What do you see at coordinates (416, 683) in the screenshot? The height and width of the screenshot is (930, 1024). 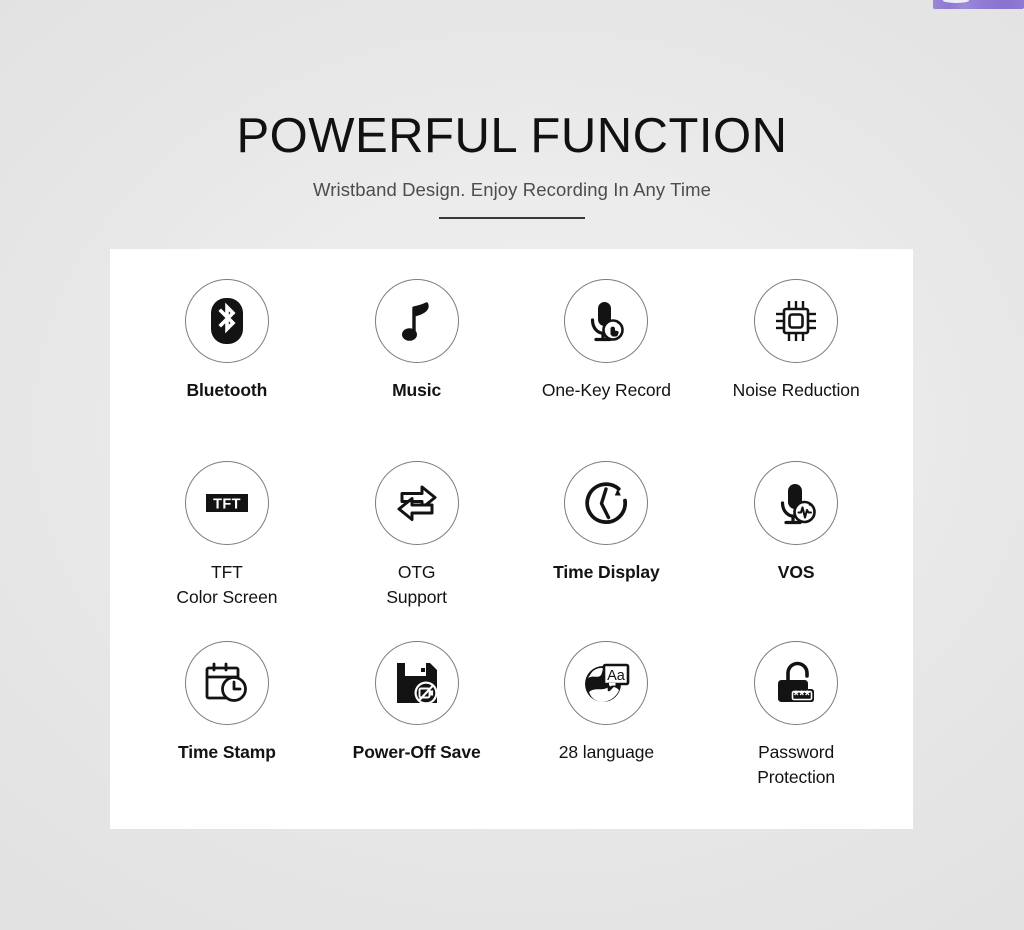 I see `floppy-disk-icon` at bounding box center [416, 683].